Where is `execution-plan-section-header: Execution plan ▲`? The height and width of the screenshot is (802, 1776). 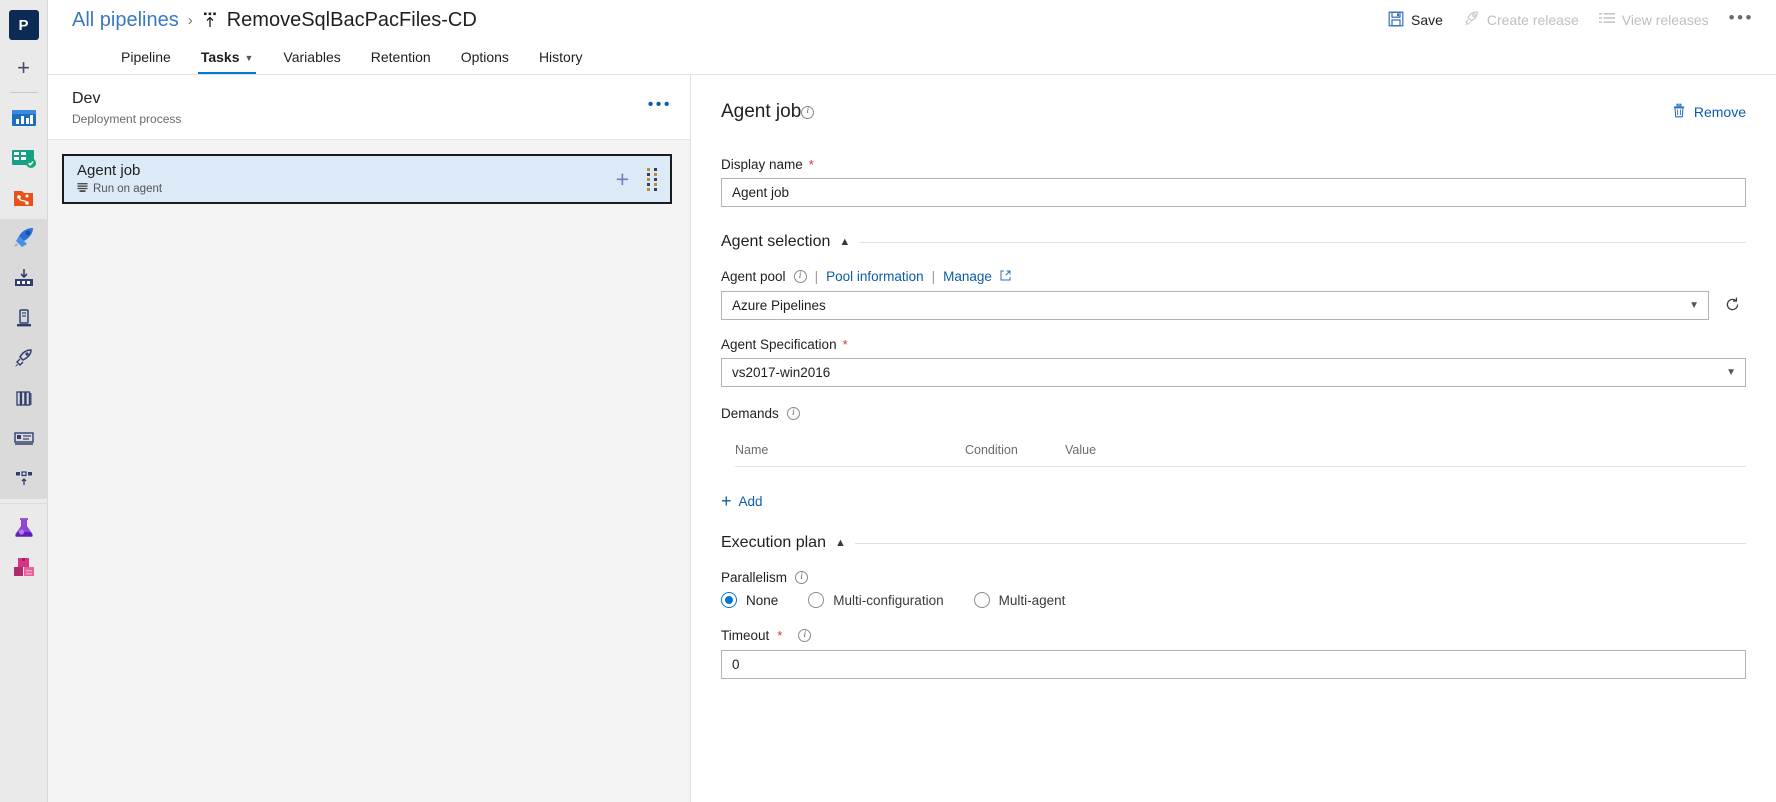
execution-plan-section-header: Execution plan ▲ is located at coordinates (1233, 543).